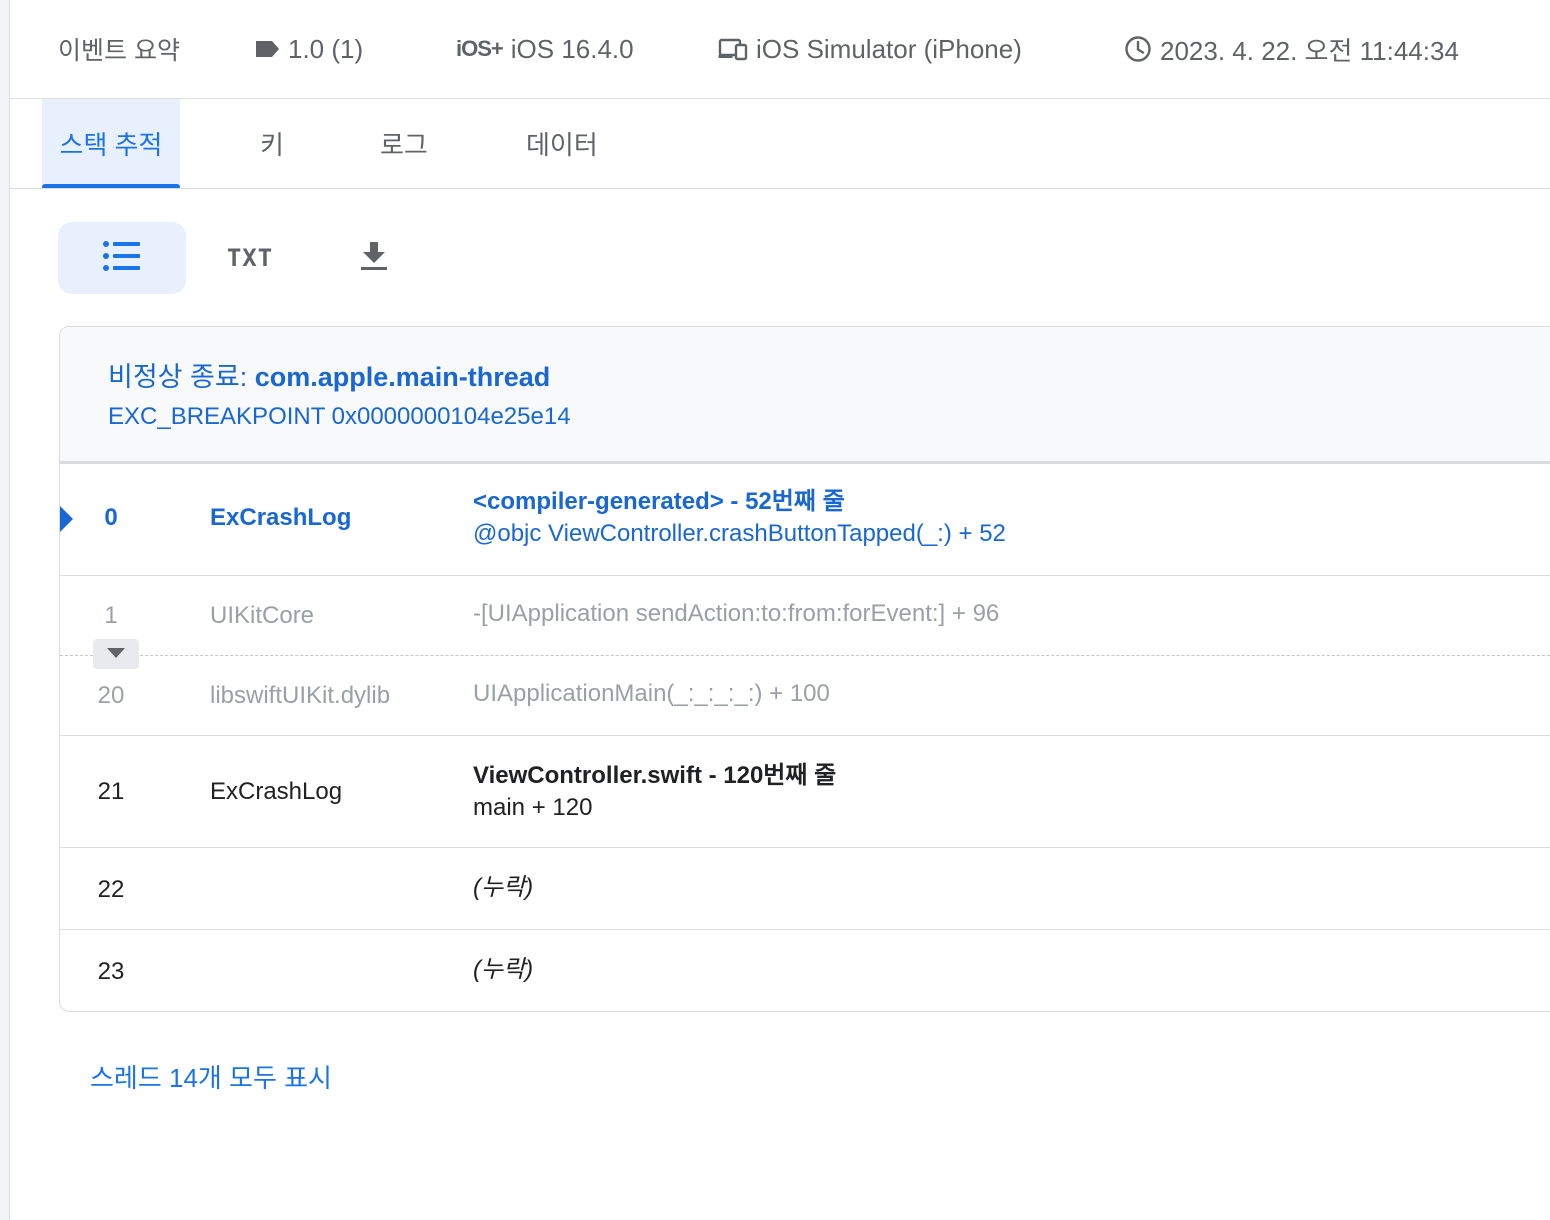 The height and width of the screenshot is (1220, 1550). I want to click on crash-title: 비정상 종료: com.apple.main-thread, so click(329, 374).